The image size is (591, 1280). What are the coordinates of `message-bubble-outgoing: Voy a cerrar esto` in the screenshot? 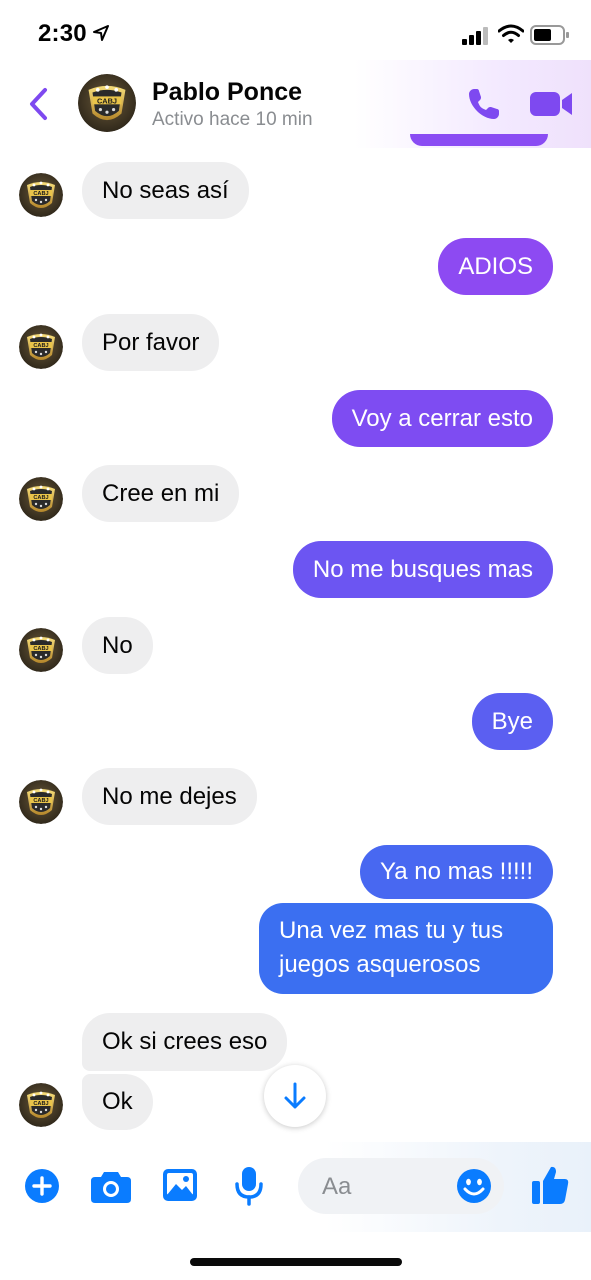 It's located at (442, 418).